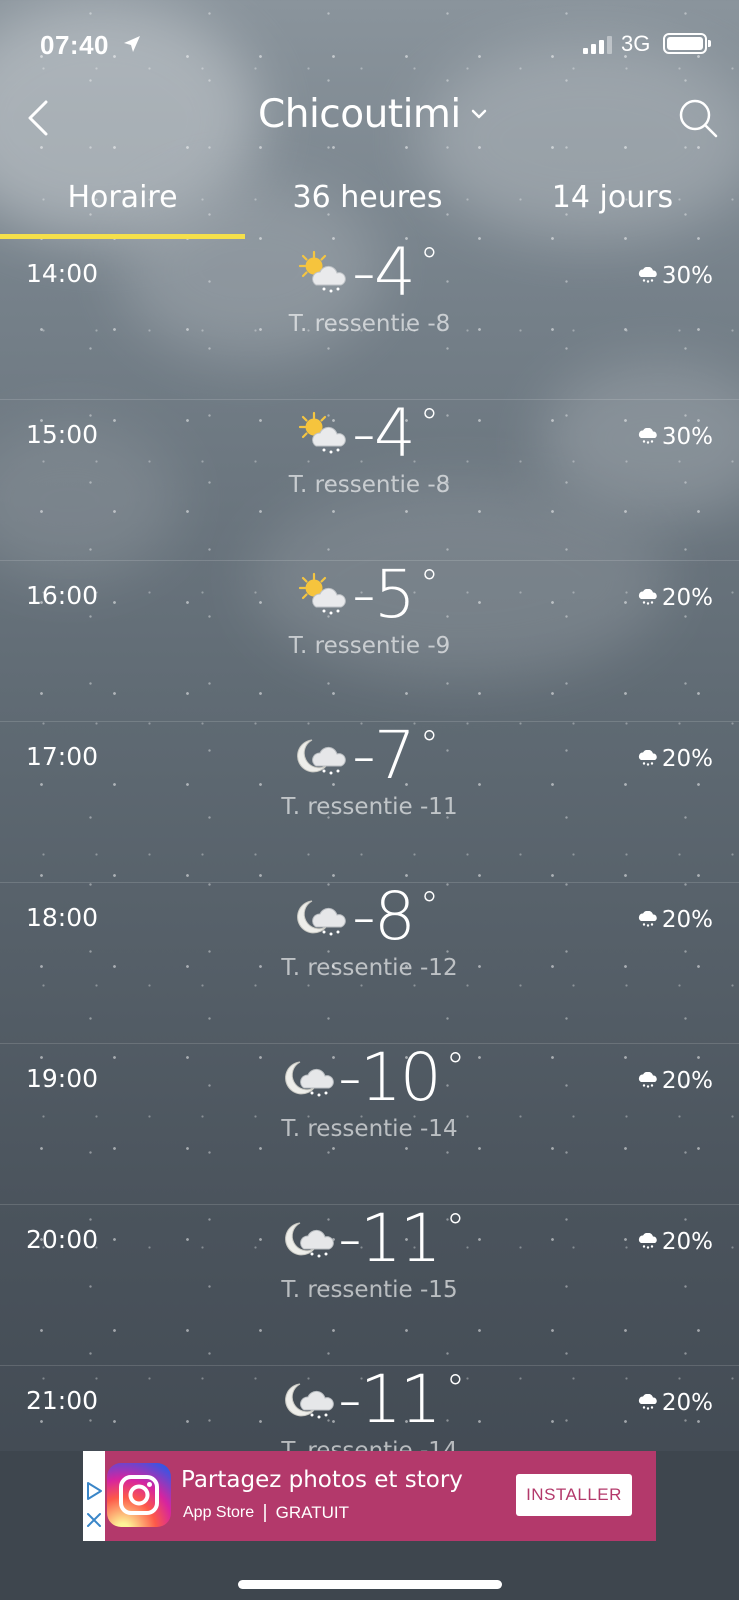  Describe the element at coordinates (612, 197) in the screenshot. I see `tab-14-jours: 14 jours` at that location.